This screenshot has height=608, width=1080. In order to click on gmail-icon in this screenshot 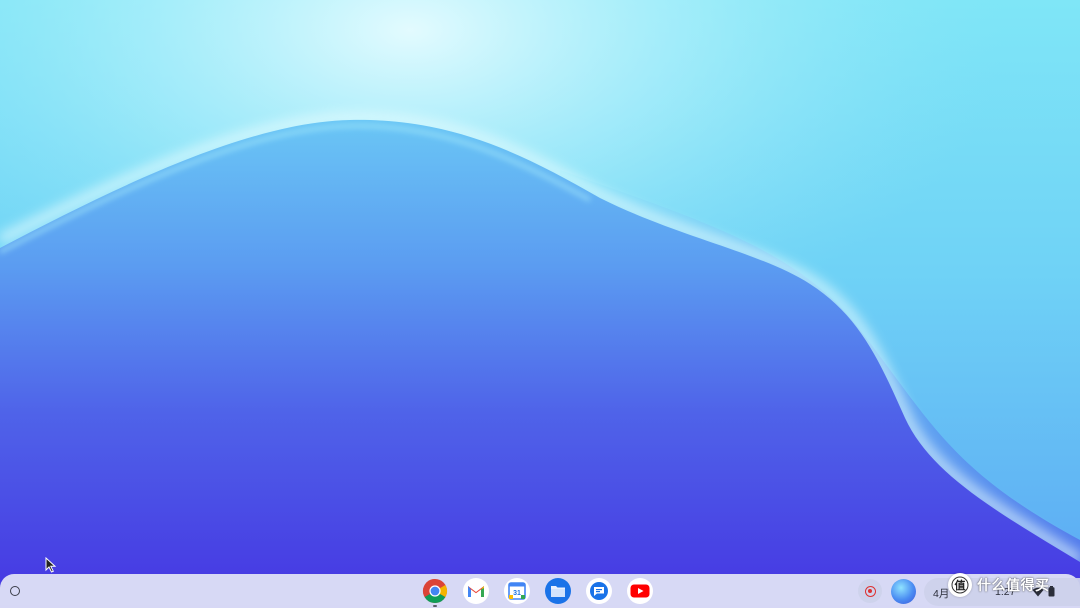, I will do `click(476, 591)`.